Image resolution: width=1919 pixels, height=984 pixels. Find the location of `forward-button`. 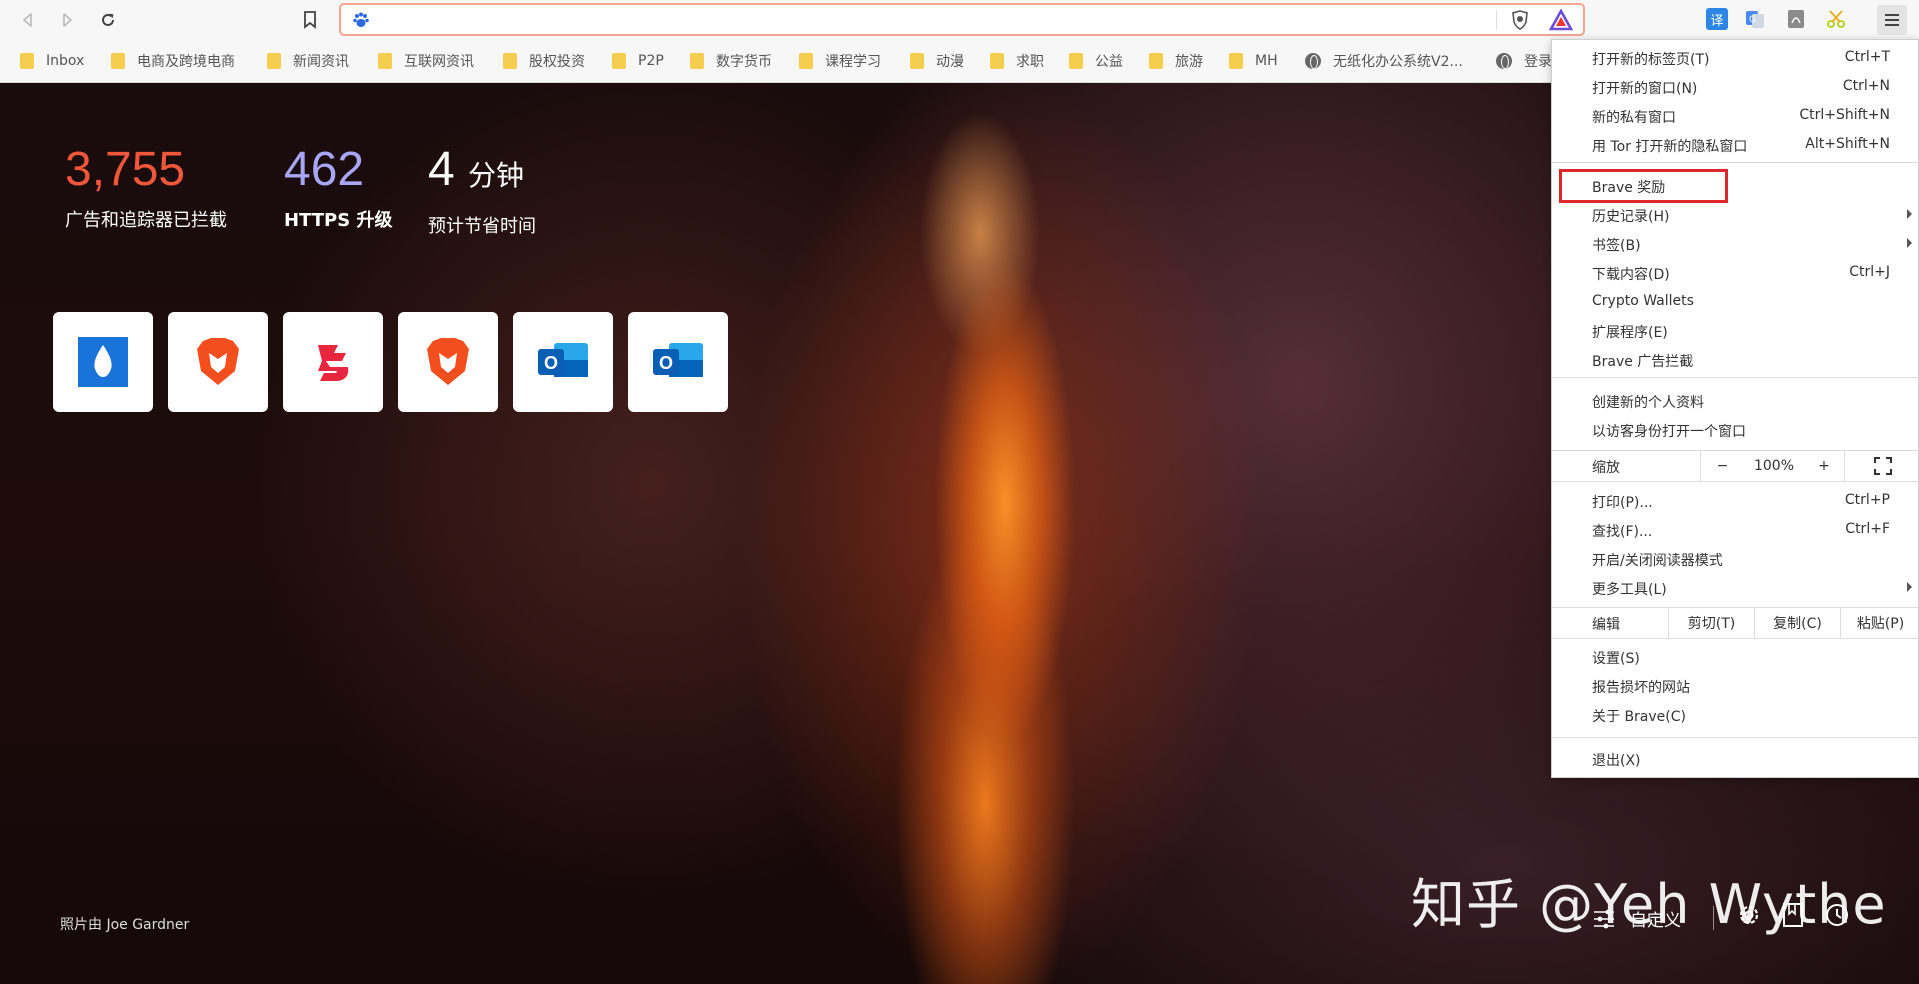

forward-button is located at coordinates (67, 20).